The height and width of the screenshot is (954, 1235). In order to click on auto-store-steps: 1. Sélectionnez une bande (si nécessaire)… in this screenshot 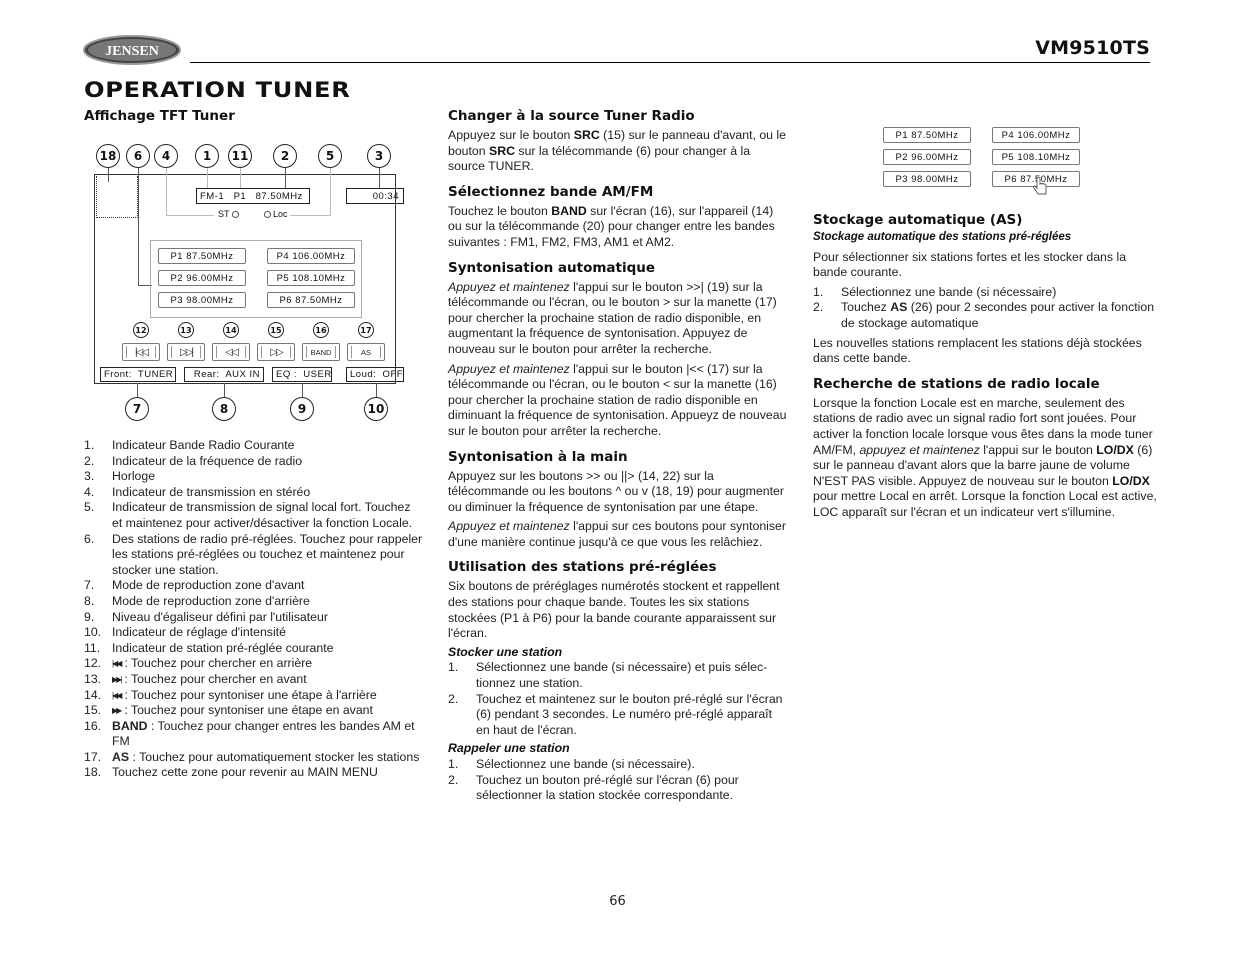, I will do `click(985, 308)`.